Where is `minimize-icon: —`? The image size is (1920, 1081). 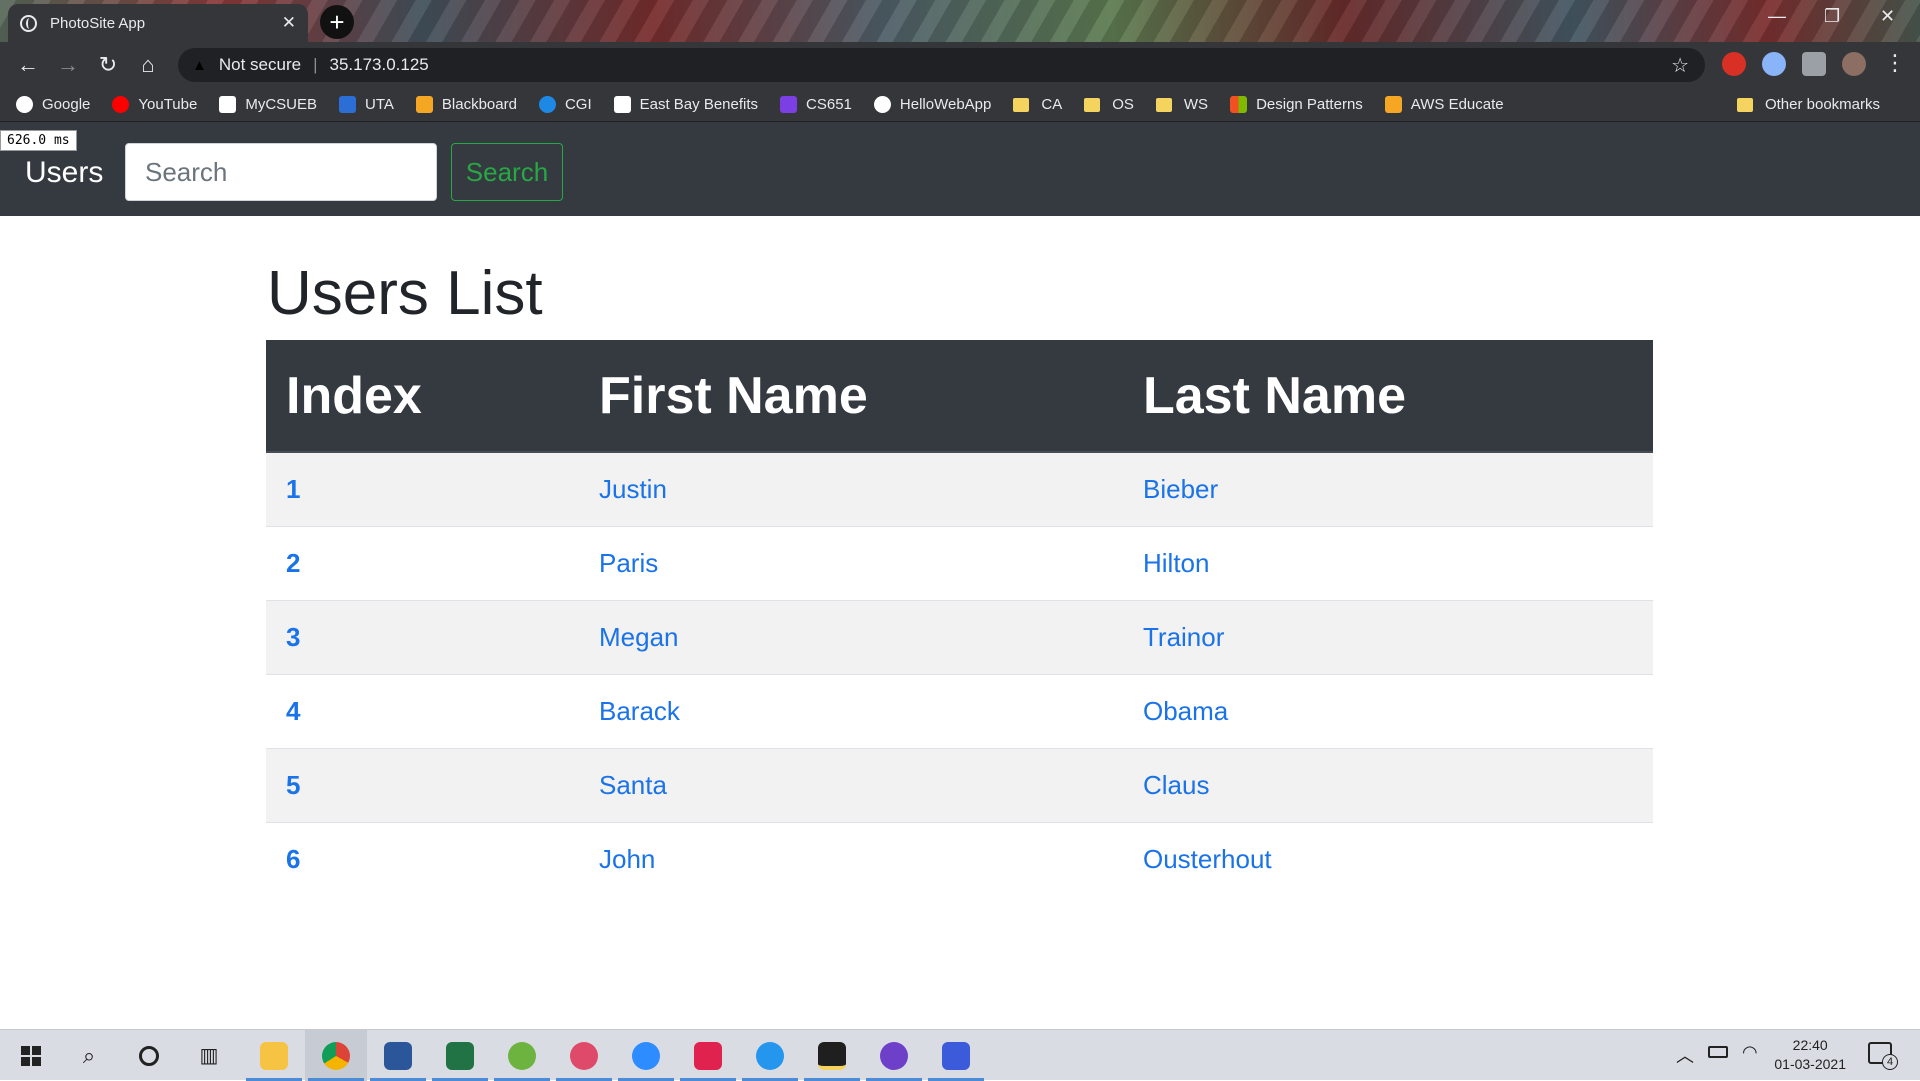
minimize-icon: — is located at coordinates (1777, 16).